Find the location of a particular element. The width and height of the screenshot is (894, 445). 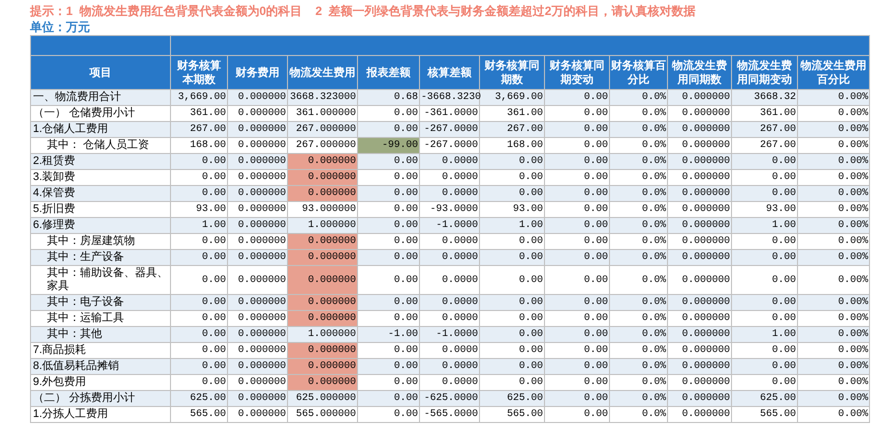

table-cell: -99.00 is located at coordinates (389, 146).